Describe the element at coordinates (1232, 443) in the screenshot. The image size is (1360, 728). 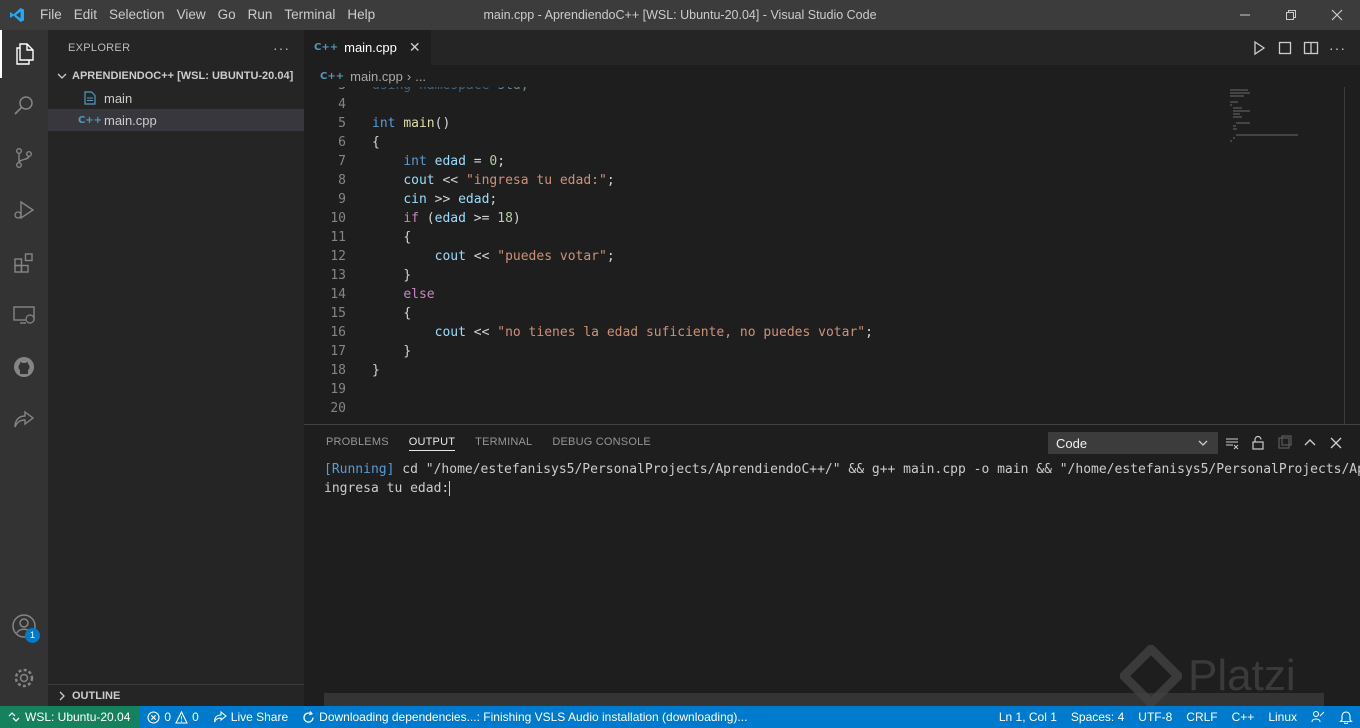
I see `clear-output-icon` at that location.